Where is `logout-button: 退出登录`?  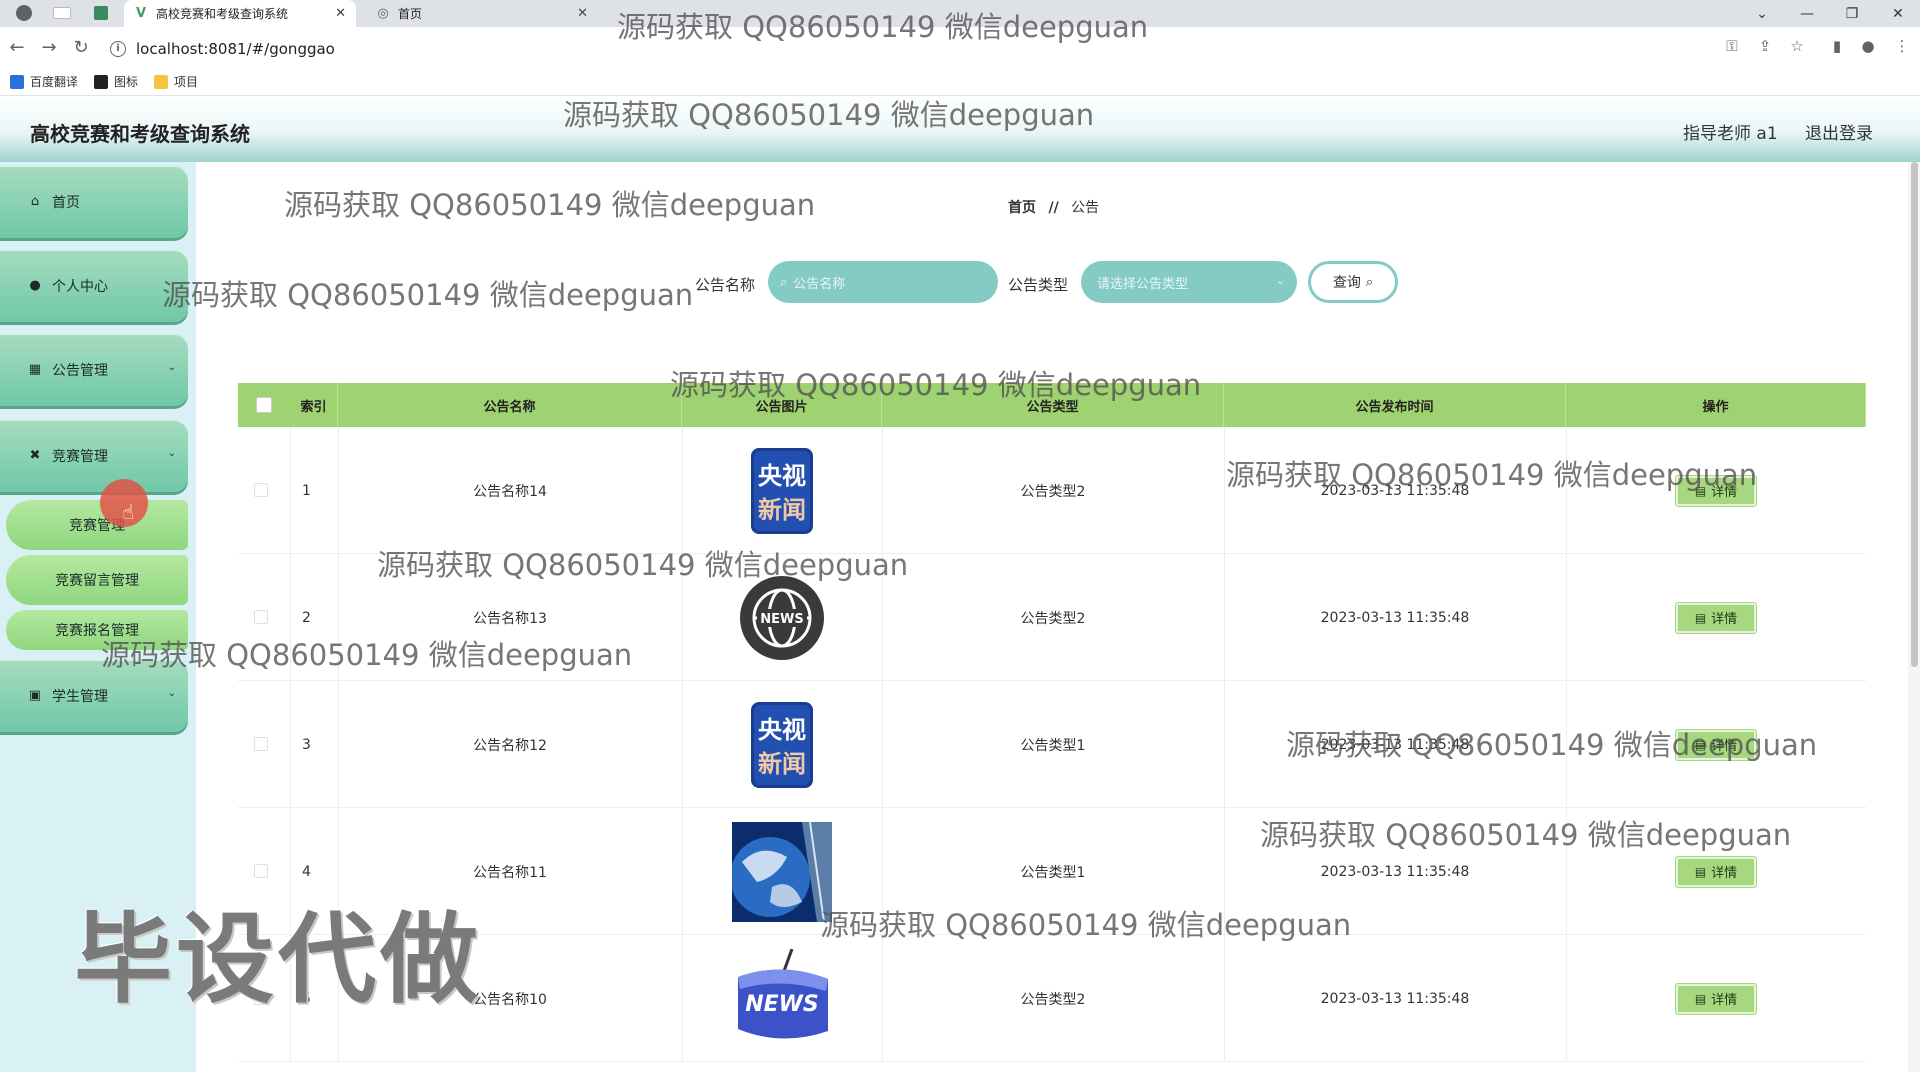
logout-button: 退出登录 is located at coordinates (1839, 131).